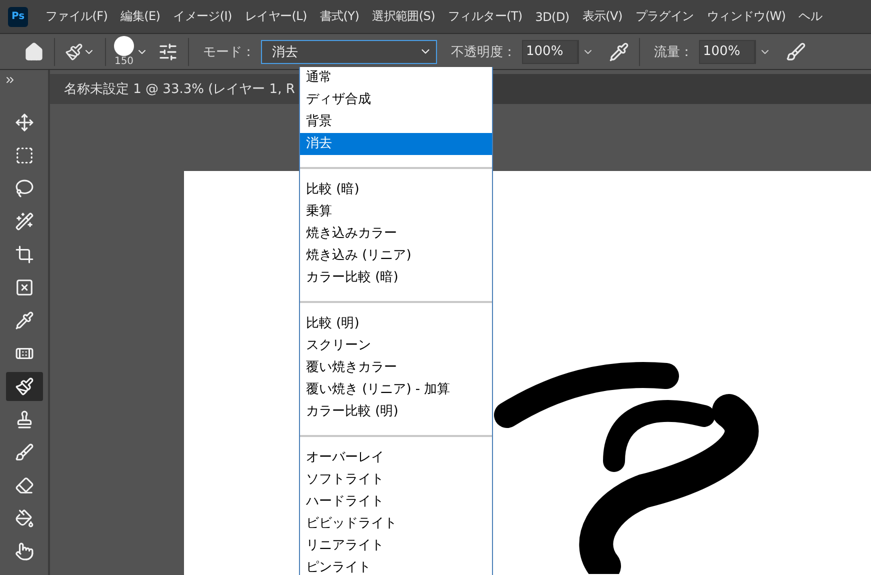  What do you see at coordinates (483, 52) in the screenshot?
I see `opacity-label: 不透明度：` at bounding box center [483, 52].